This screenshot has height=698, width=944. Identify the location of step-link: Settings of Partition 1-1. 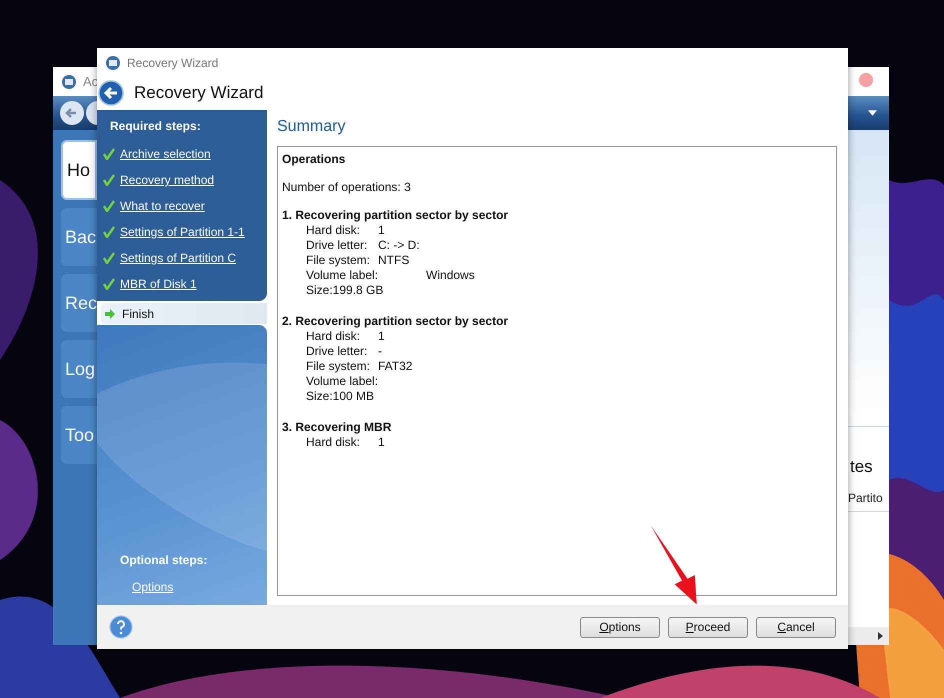
(182, 232).